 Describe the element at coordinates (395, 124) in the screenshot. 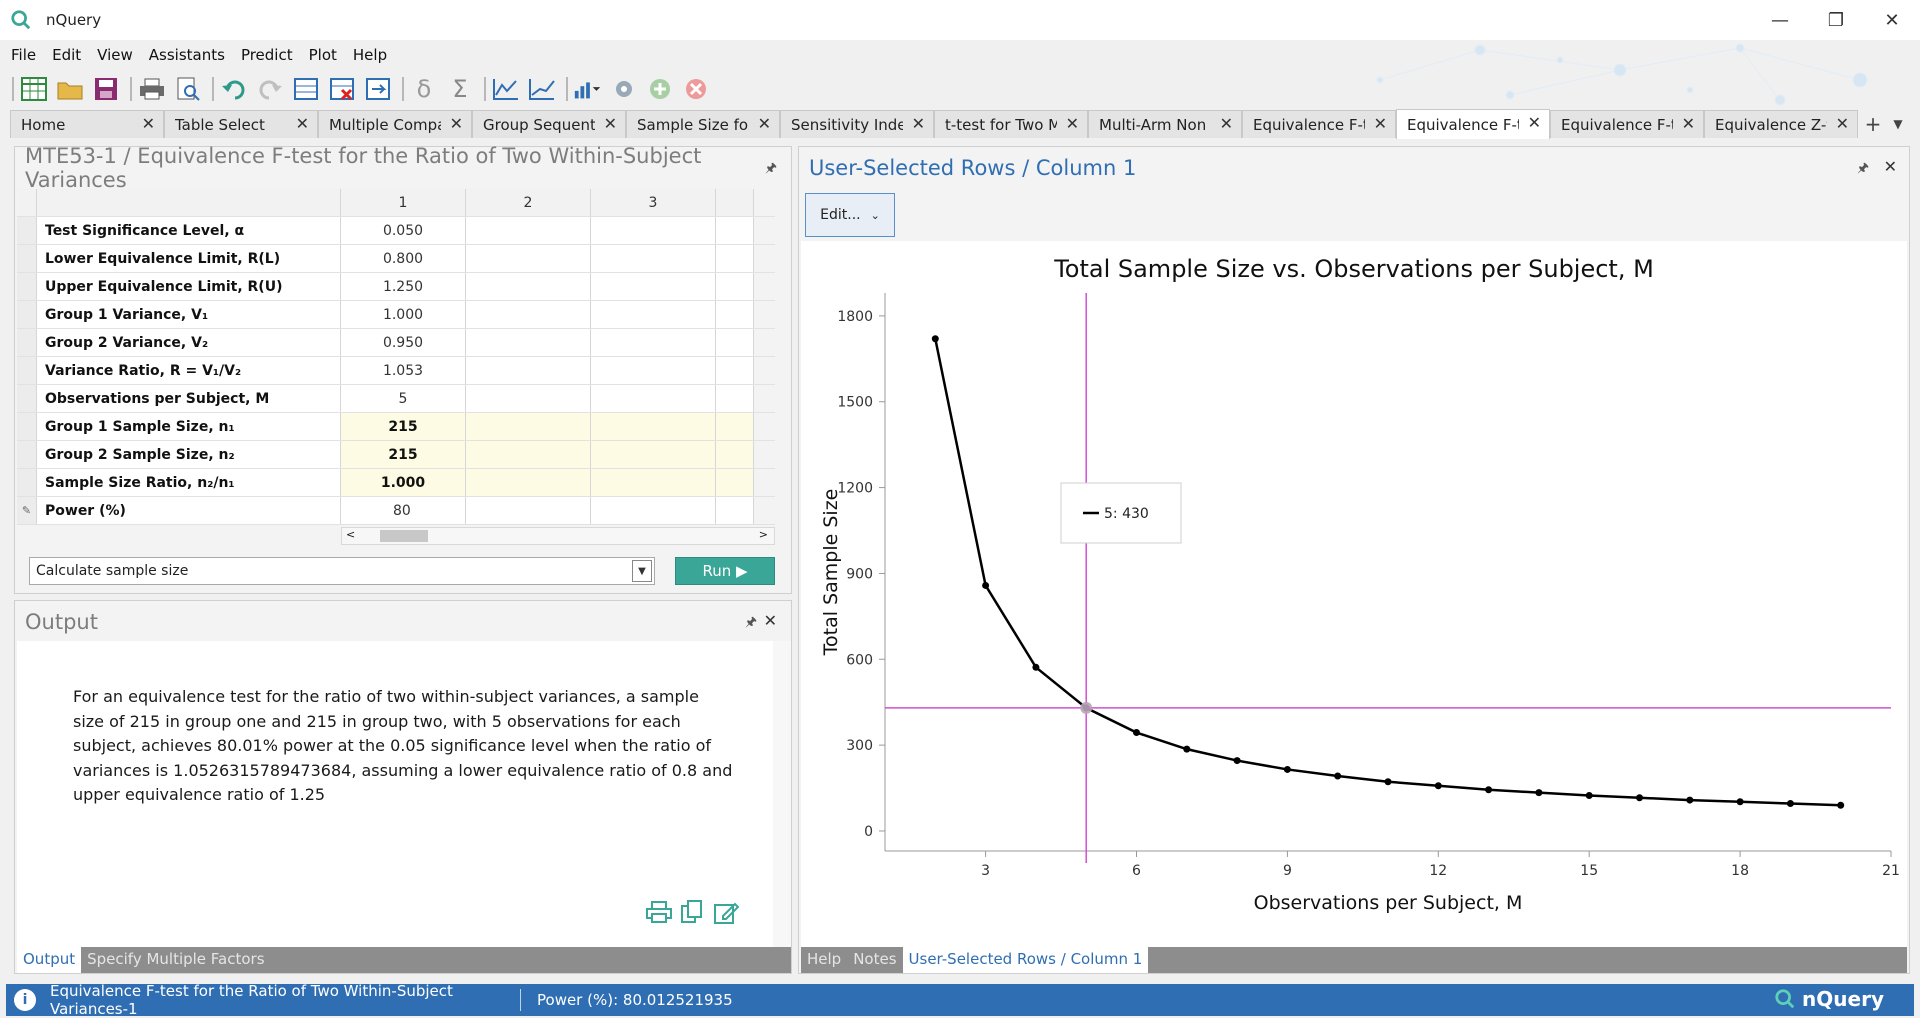

I see `document-tab: Multiple Compa ✕` at that location.